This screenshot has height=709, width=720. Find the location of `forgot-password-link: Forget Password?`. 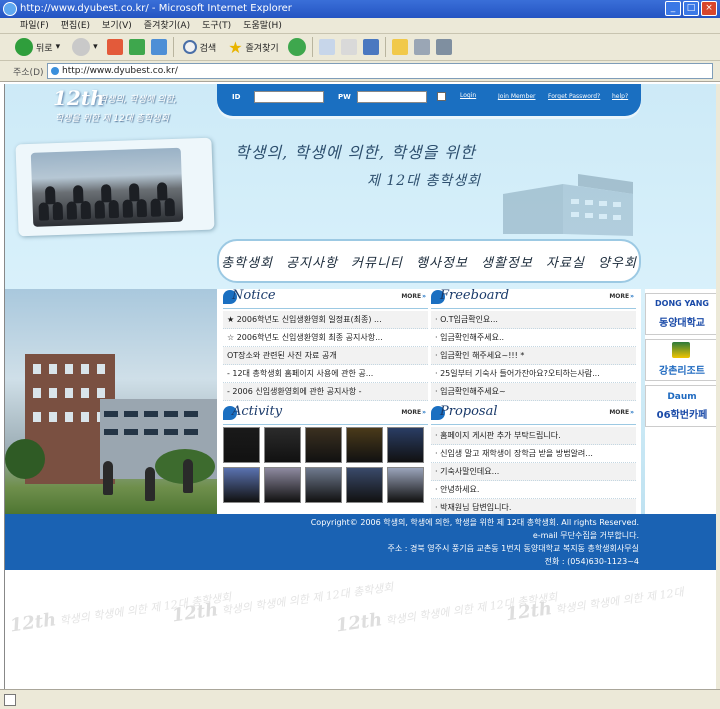

forgot-password-link: Forget Password? is located at coordinates (574, 96).